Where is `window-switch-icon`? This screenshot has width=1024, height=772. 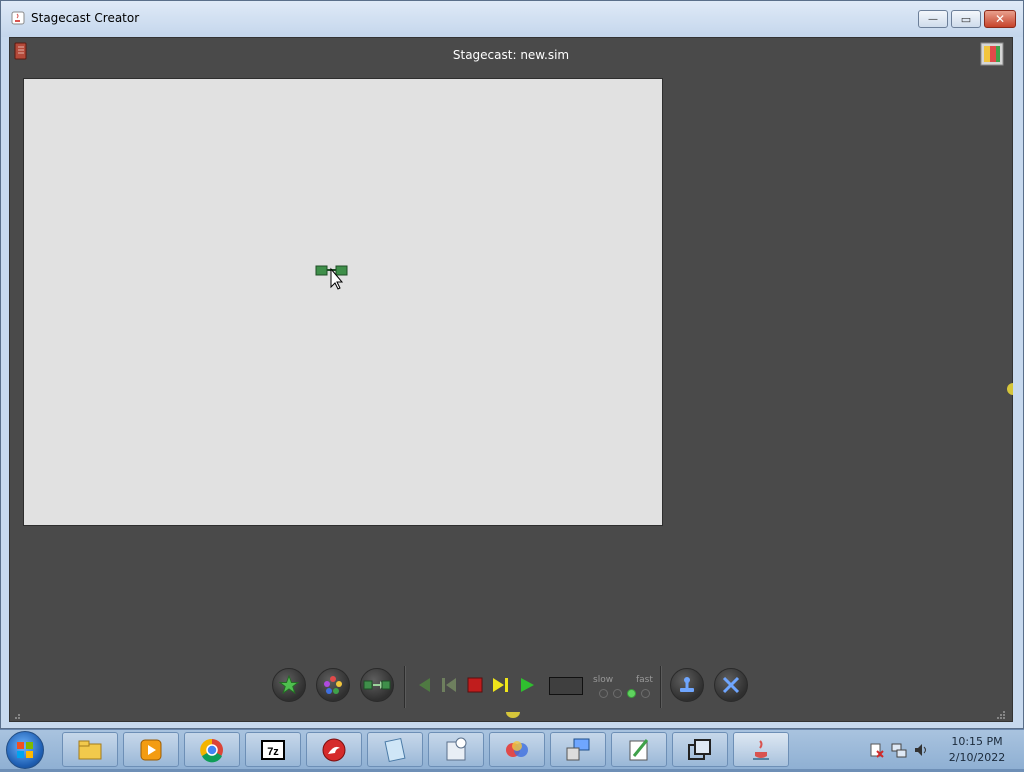
window-switch-icon is located at coordinates (699, 749).